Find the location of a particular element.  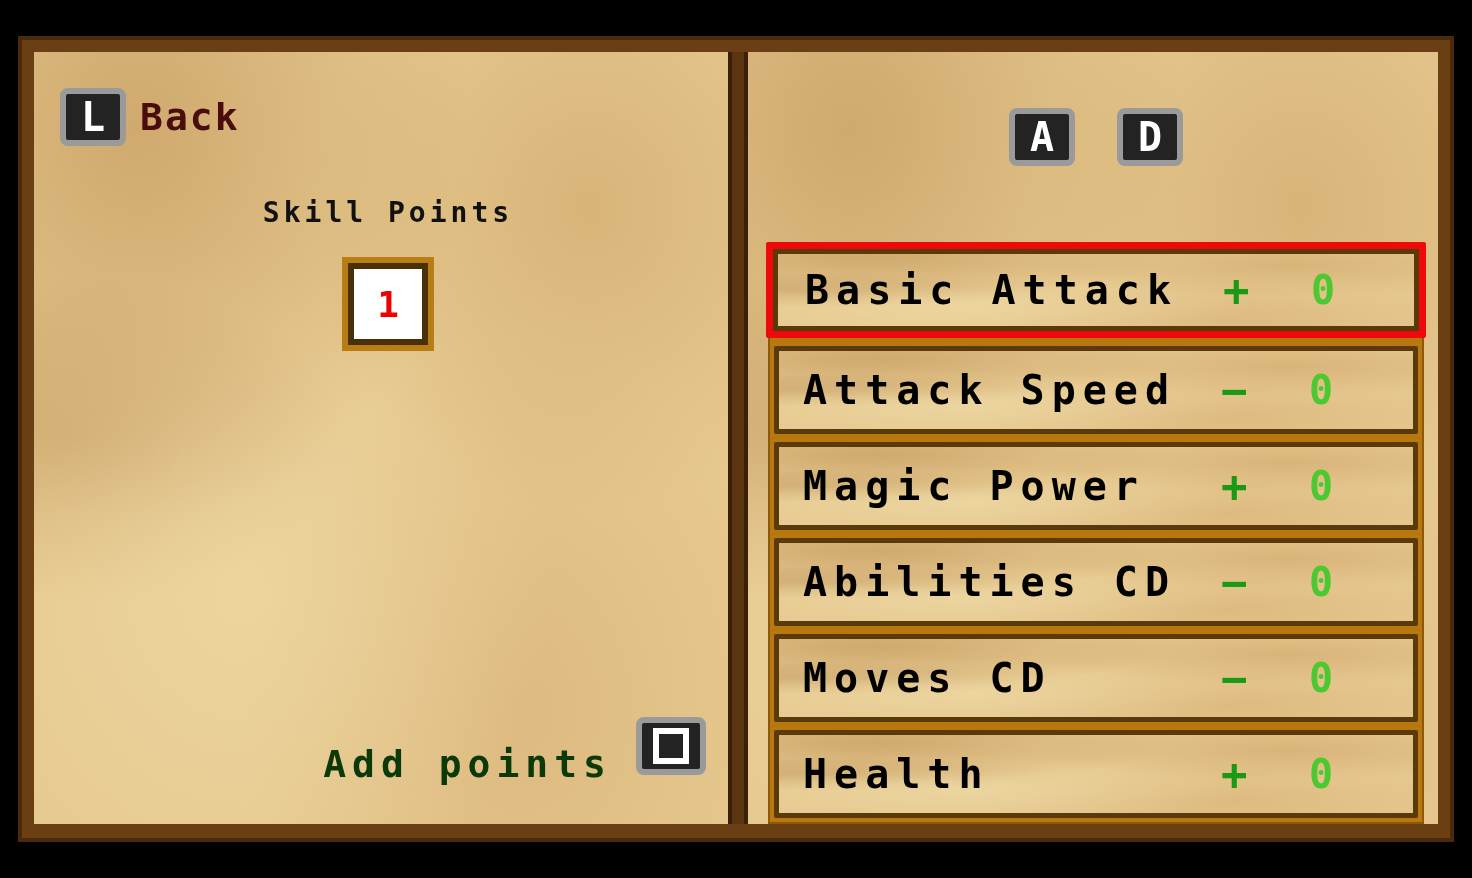

stat-name: Health is located at coordinates (897, 774).